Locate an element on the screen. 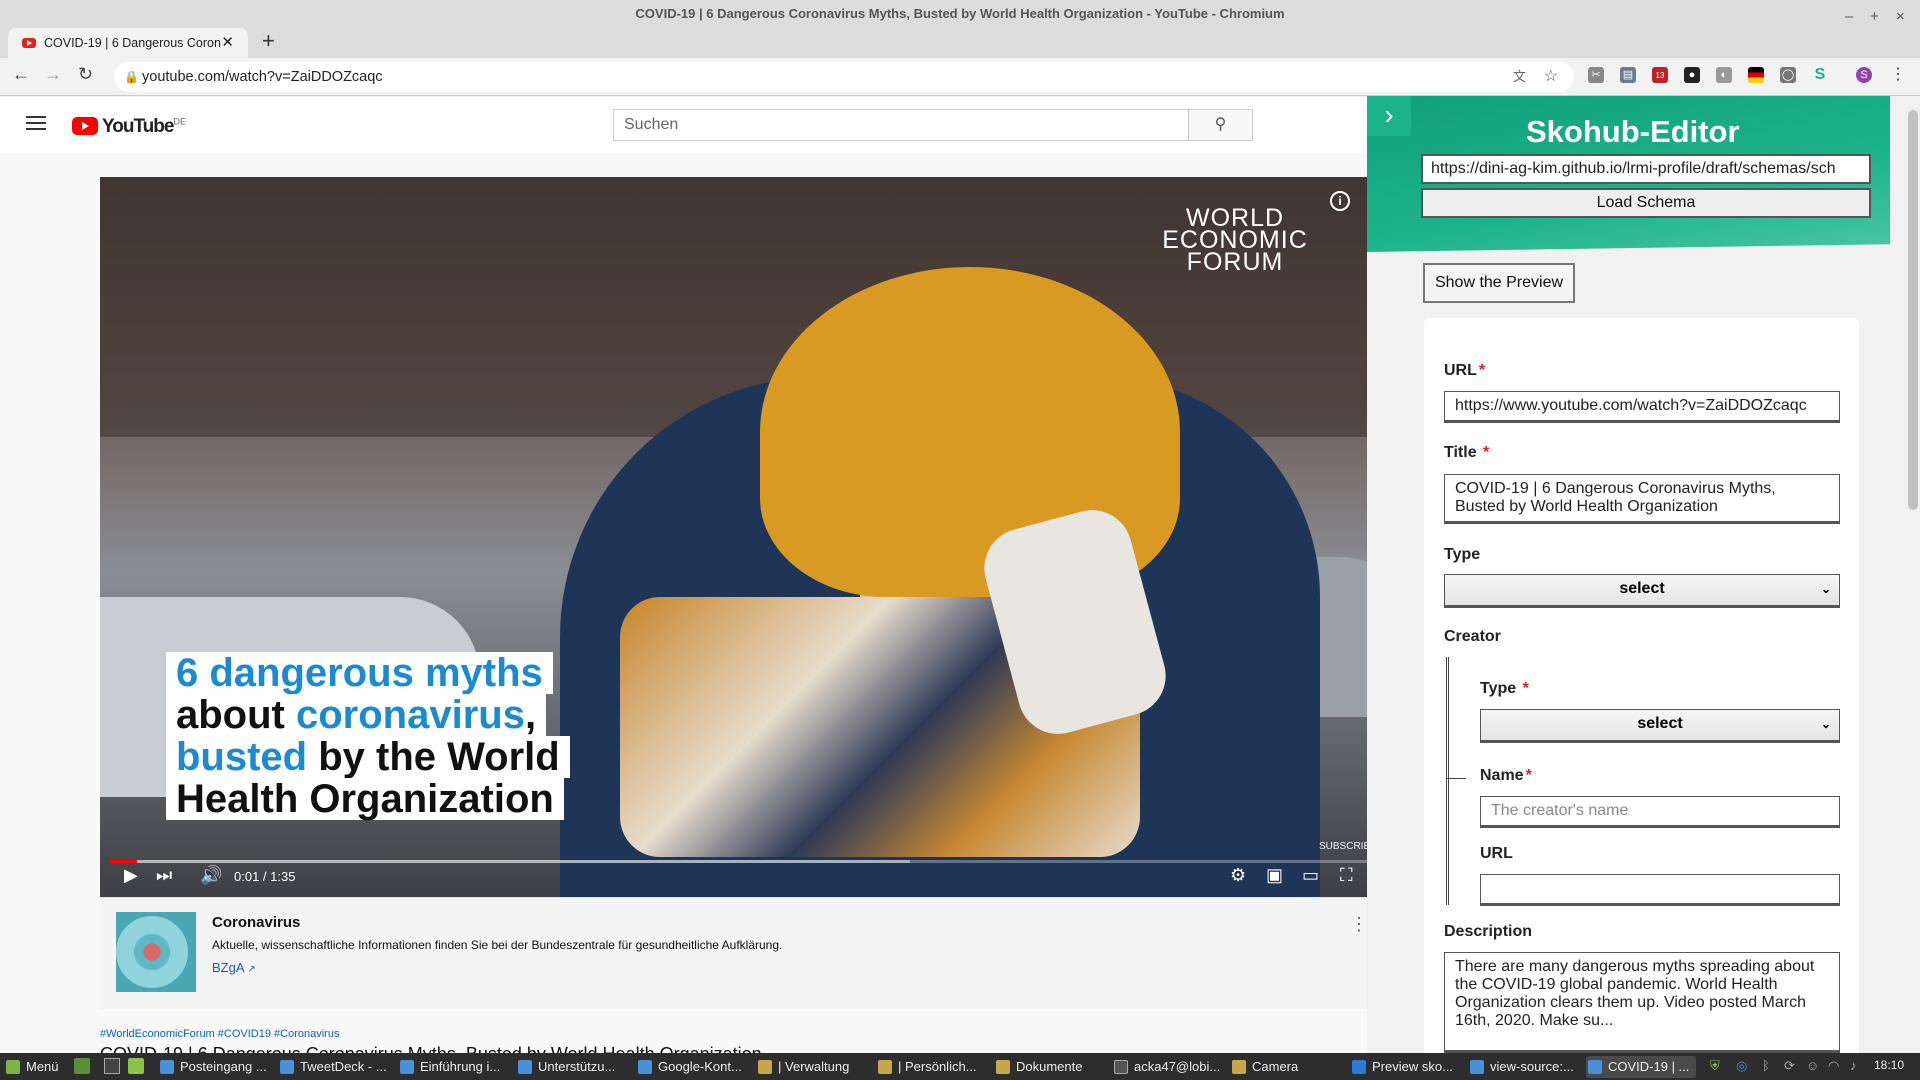 This screenshot has width=1920, height=1080. progress-bar is located at coordinates (740, 861).